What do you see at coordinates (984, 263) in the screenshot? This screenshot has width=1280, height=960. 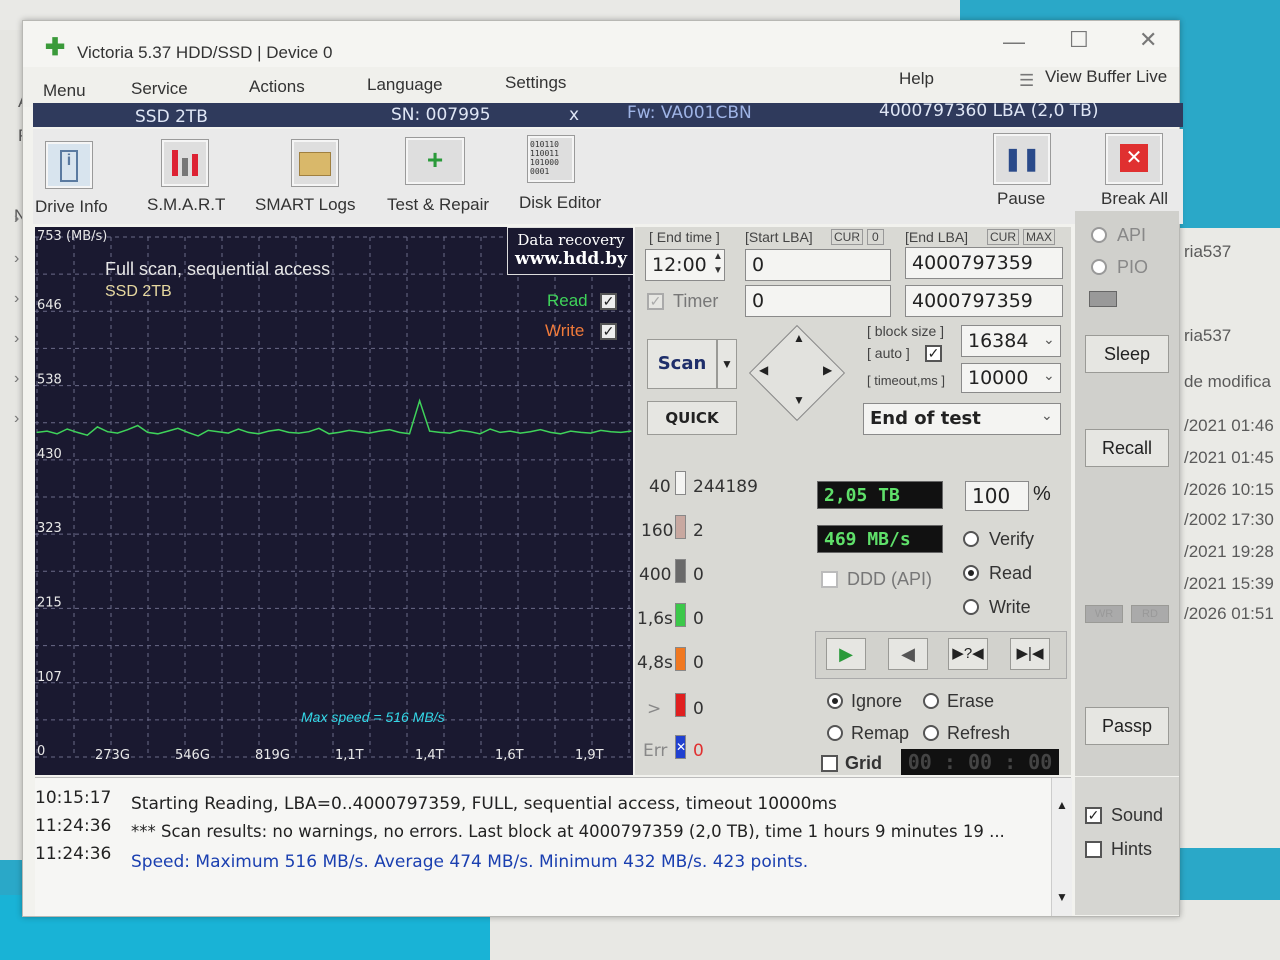 I see `end-lba-input: 4000797359` at bounding box center [984, 263].